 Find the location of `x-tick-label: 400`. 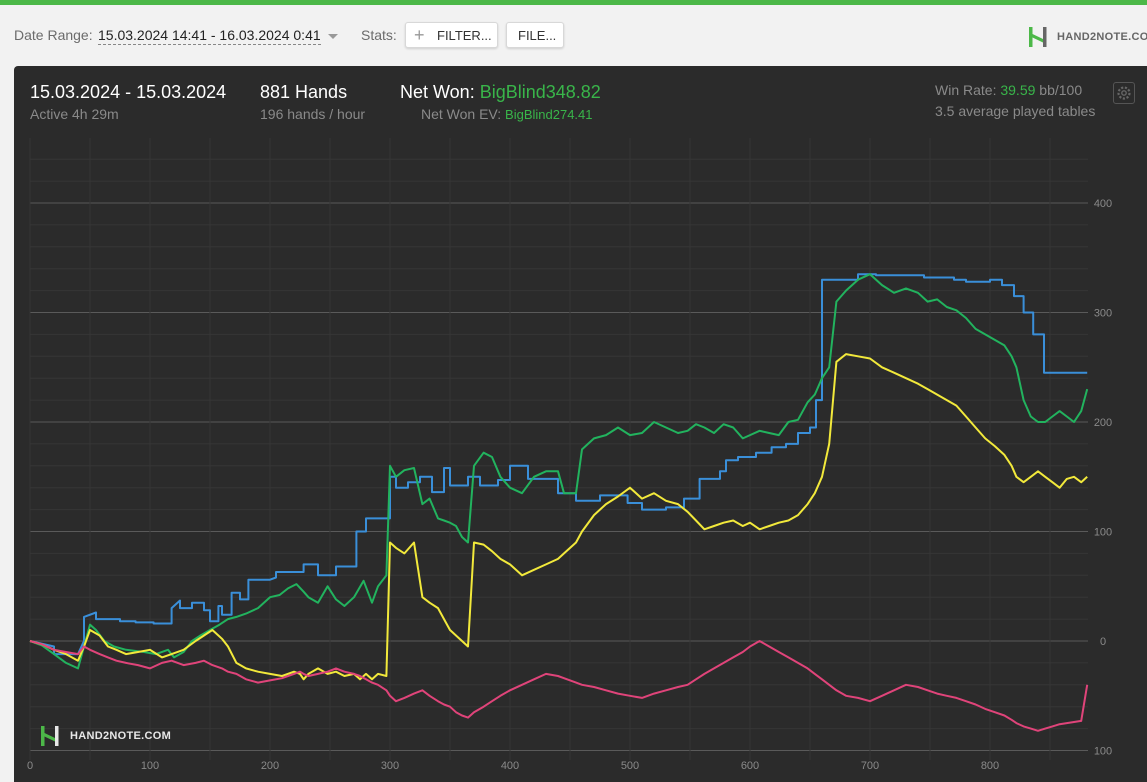

x-tick-label: 400 is located at coordinates (510, 766).